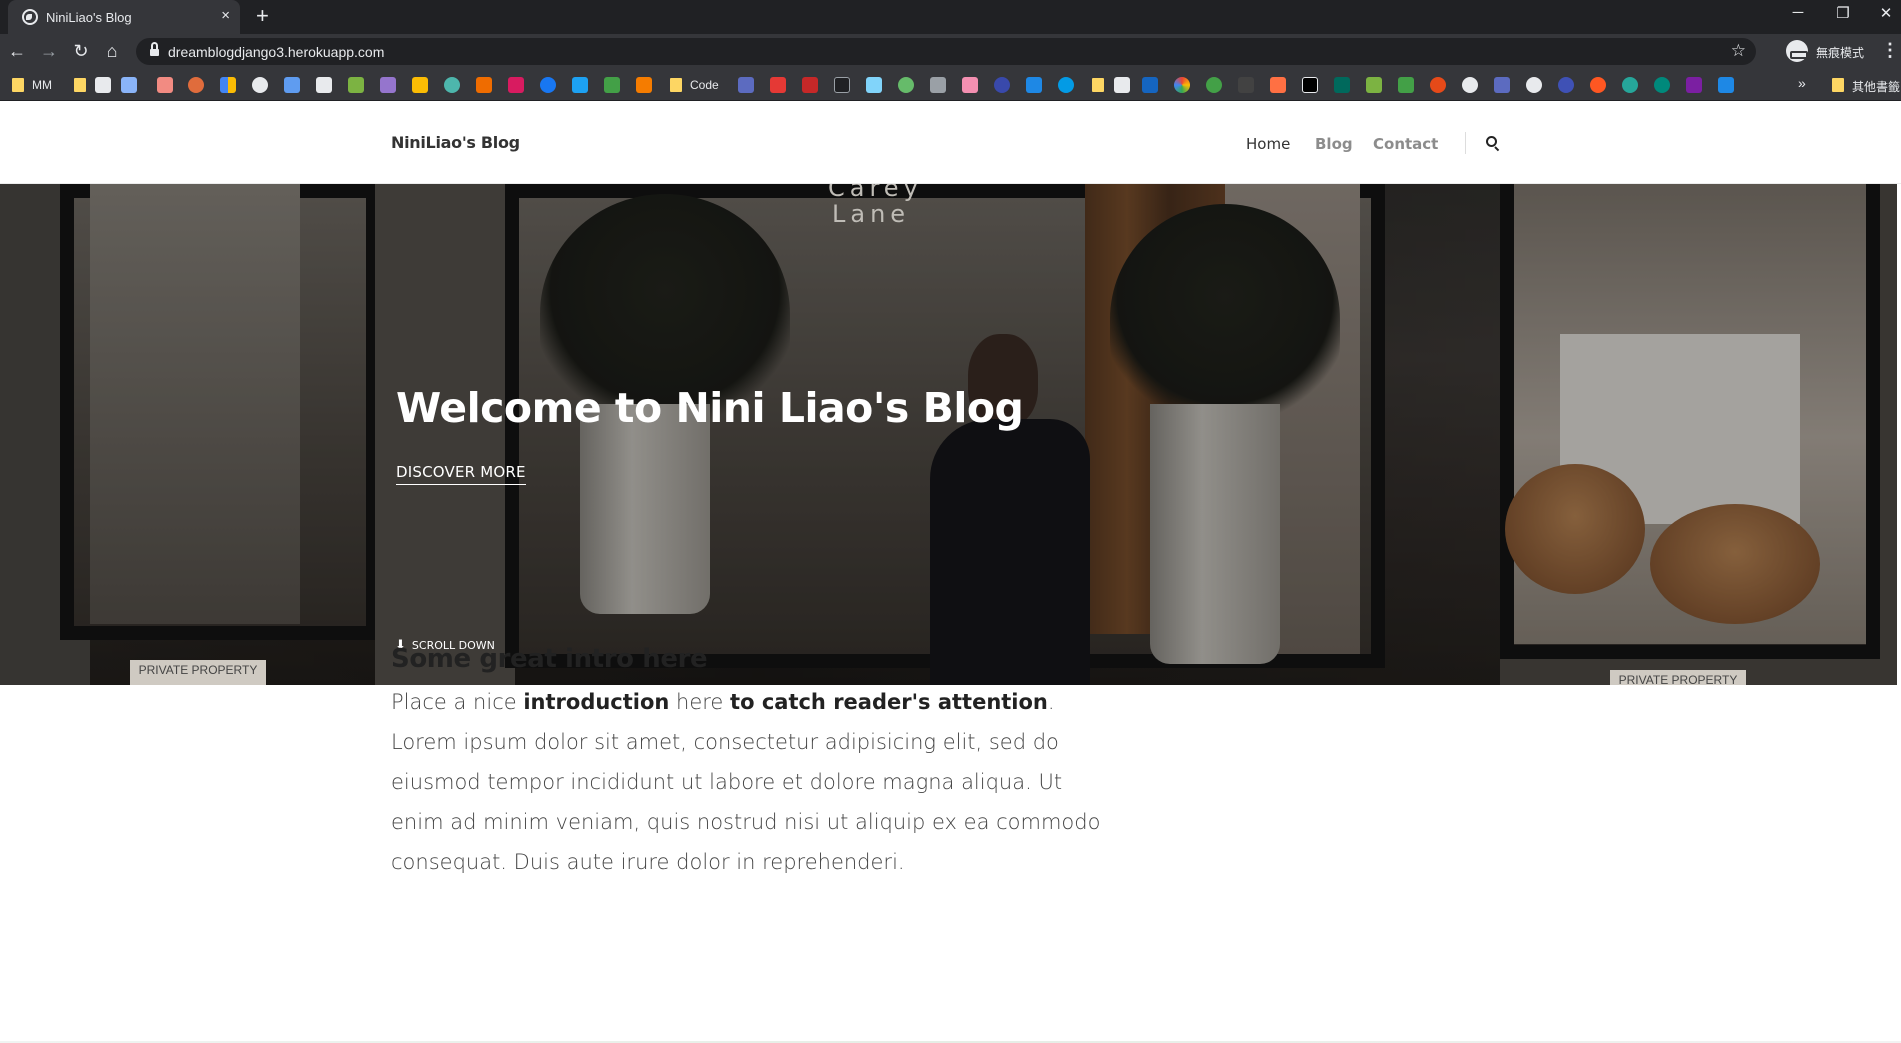 The width and height of the screenshot is (1901, 1043). What do you see at coordinates (1493, 144) in the screenshot?
I see `search-icon` at bounding box center [1493, 144].